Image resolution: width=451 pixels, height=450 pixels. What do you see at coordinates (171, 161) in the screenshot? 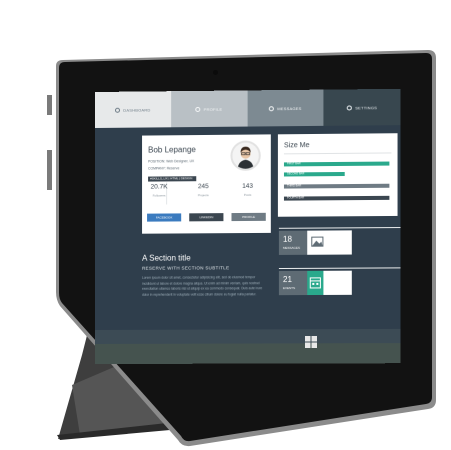
I see `profile-position: POSITION: Web Designer, UX` at bounding box center [171, 161].